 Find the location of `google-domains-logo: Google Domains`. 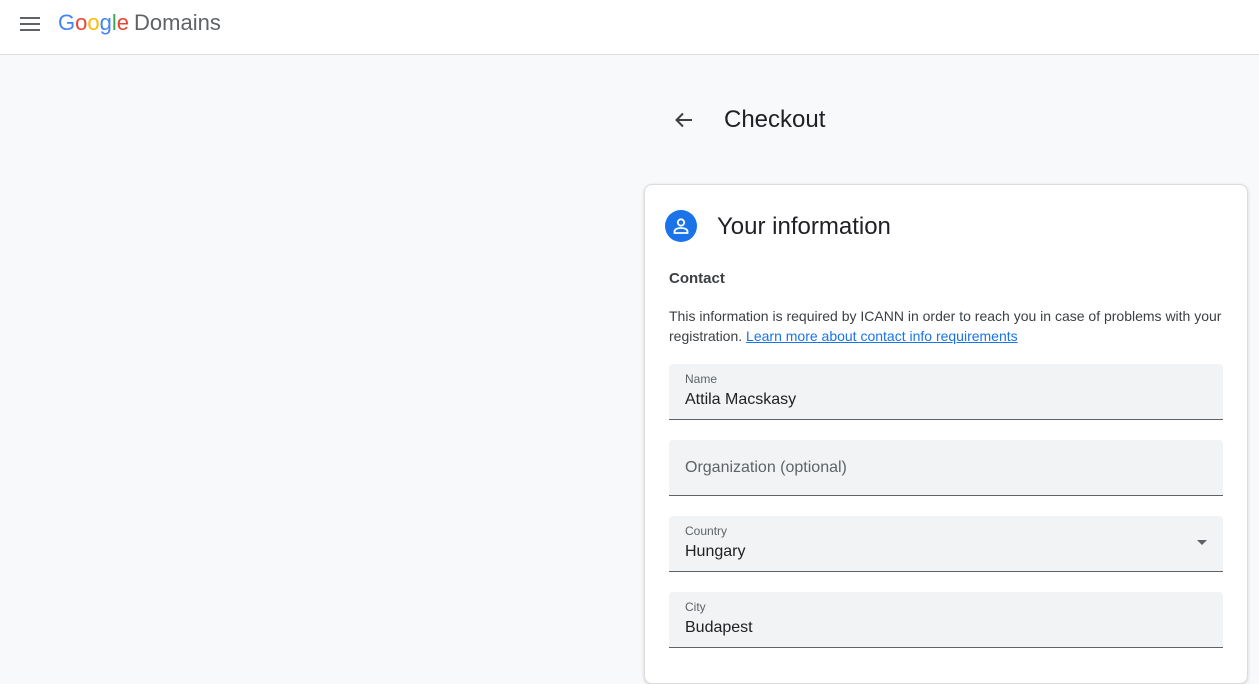

google-domains-logo: Google Domains is located at coordinates (139, 23).